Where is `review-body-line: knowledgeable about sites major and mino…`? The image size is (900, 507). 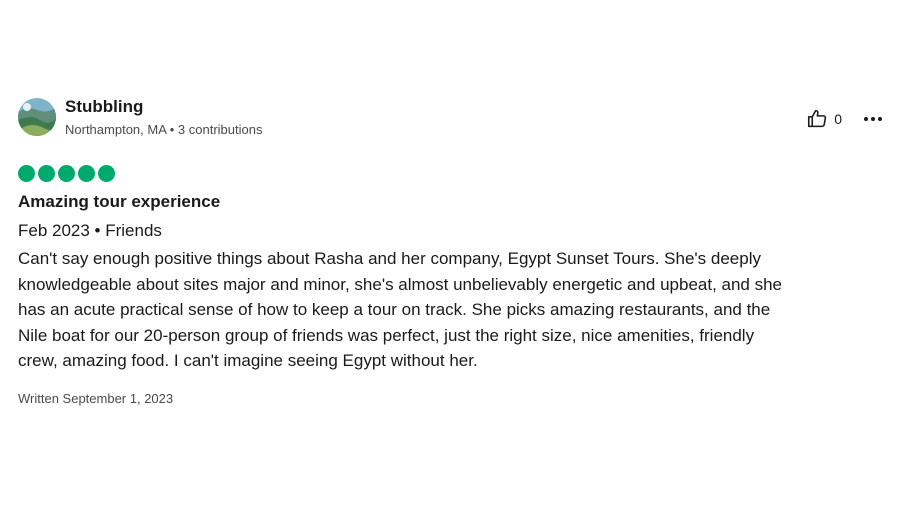
review-body-line: knowledgeable about sites major and mino… is located at coordinates (400, 284).